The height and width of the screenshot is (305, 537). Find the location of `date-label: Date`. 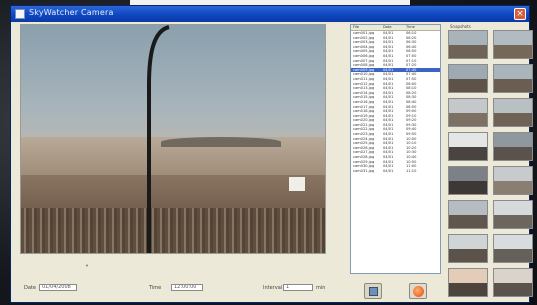

date-label: Date is located at coordinates (30, 288).